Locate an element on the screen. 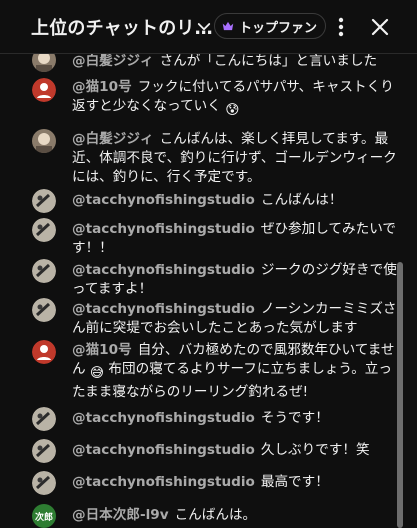 This screenshot has height=528, width=417. avatar-initials: 次郎 is located at coordinates (43, 517).